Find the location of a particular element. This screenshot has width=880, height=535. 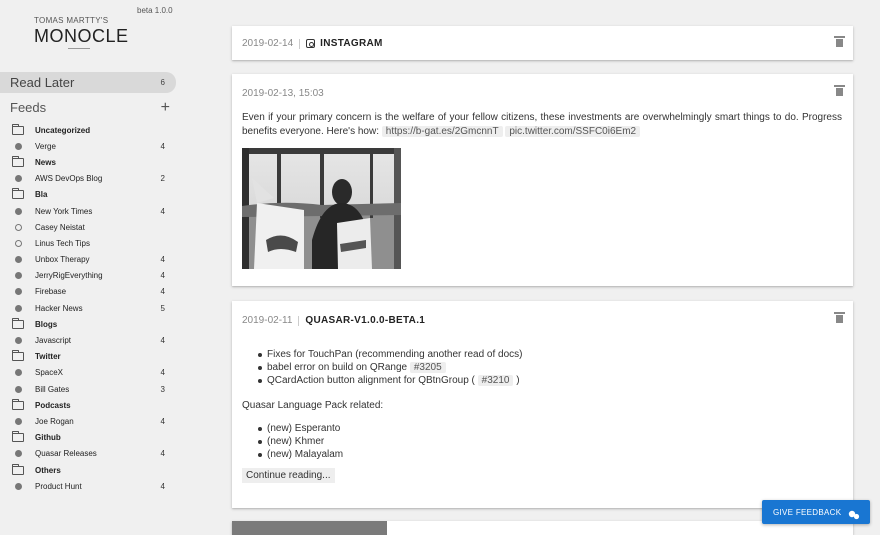

read-later-item: Read Later 6 is located at coordinates (88, 82).